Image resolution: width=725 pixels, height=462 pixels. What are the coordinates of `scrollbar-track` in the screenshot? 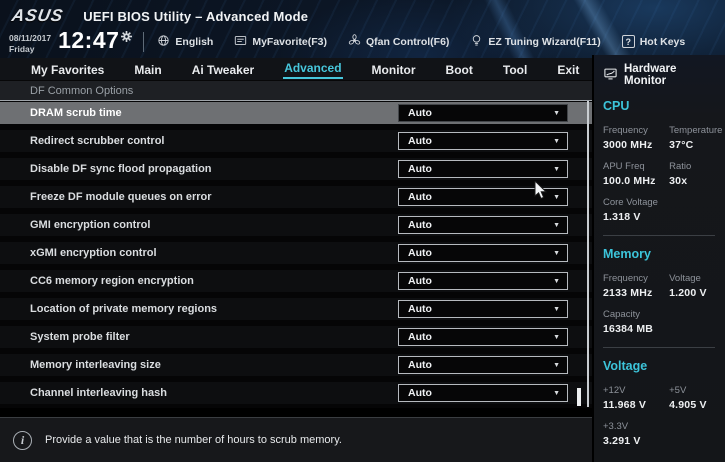 It's located at (588, 254).